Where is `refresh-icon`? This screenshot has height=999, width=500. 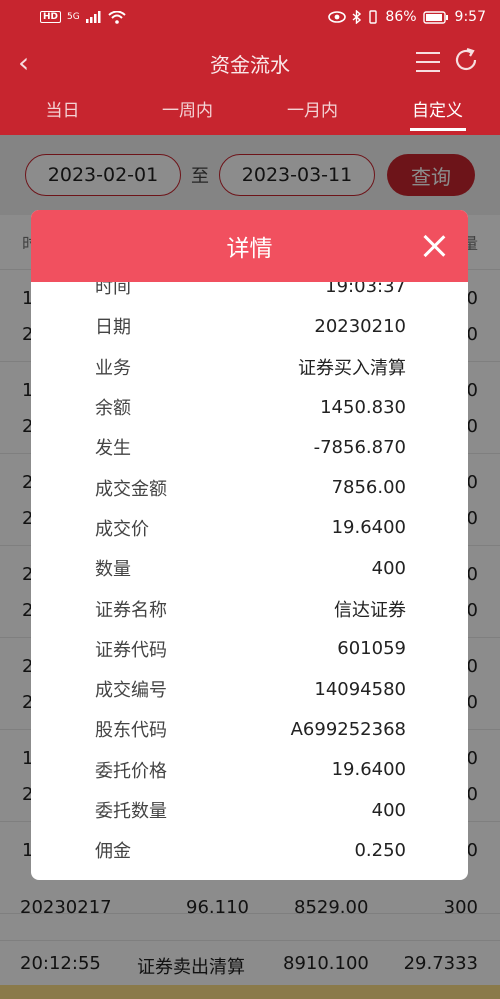 refresh-icon is located at coordinates (466, 60).